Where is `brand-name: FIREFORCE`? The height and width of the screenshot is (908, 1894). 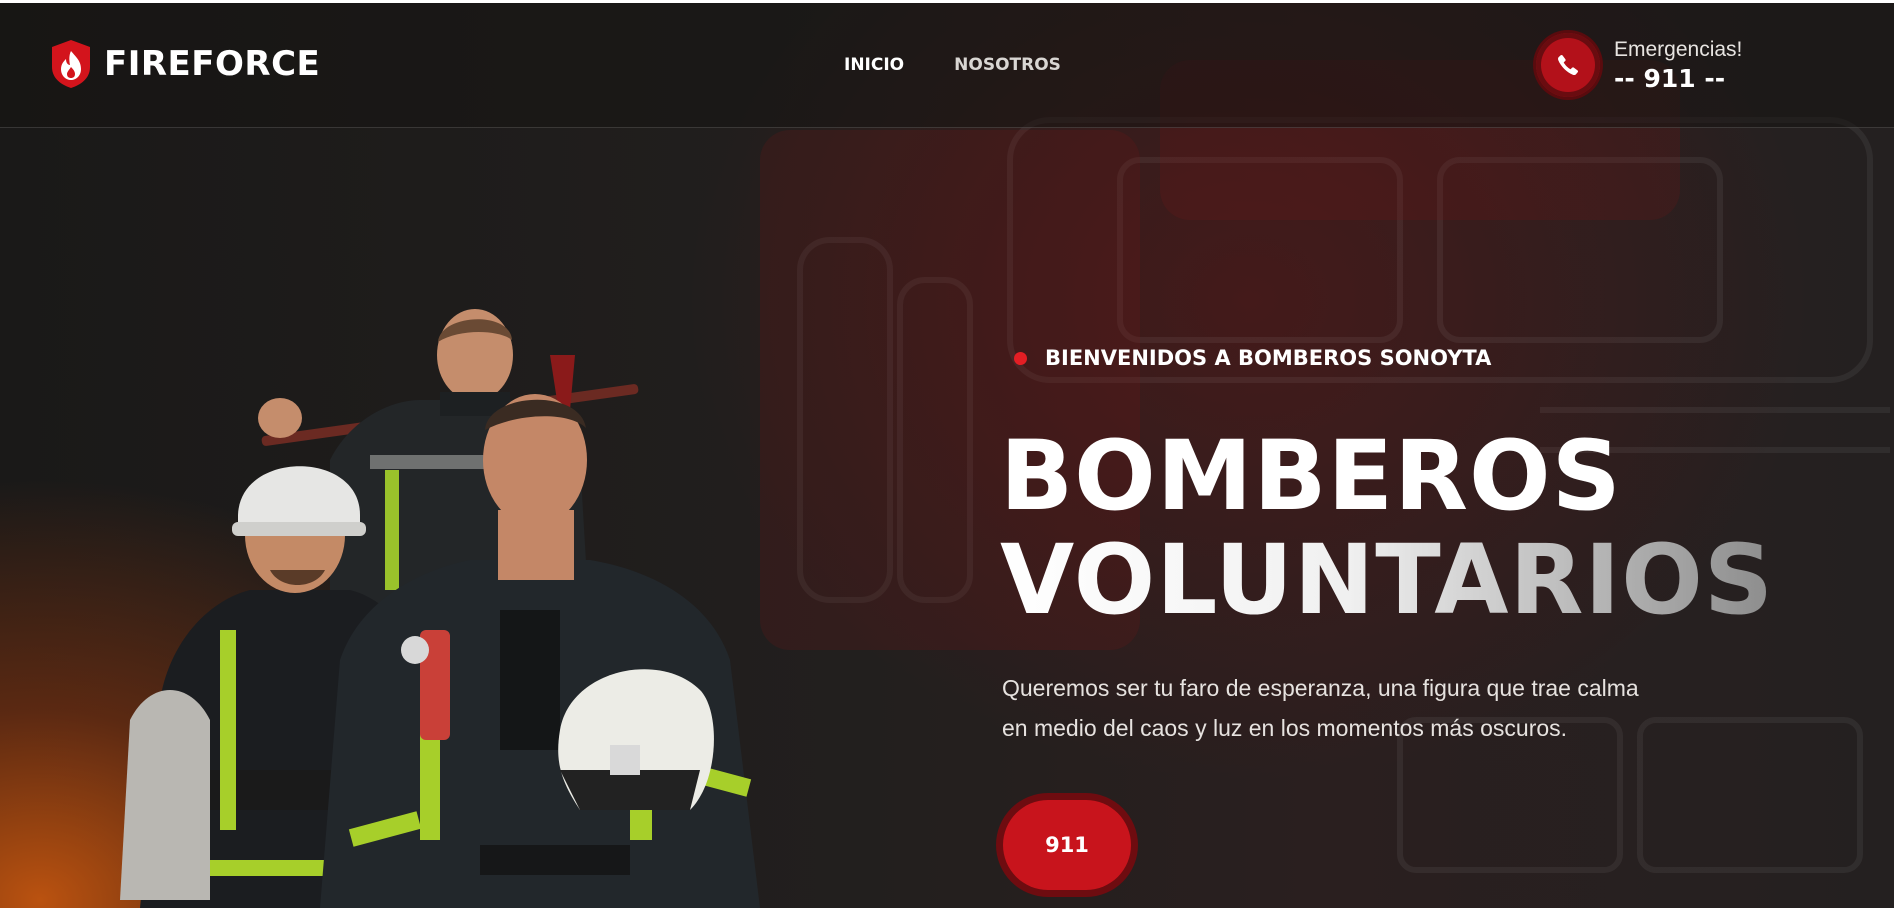 brand-name: FIREFORCE is located at coordinates (212, 64).